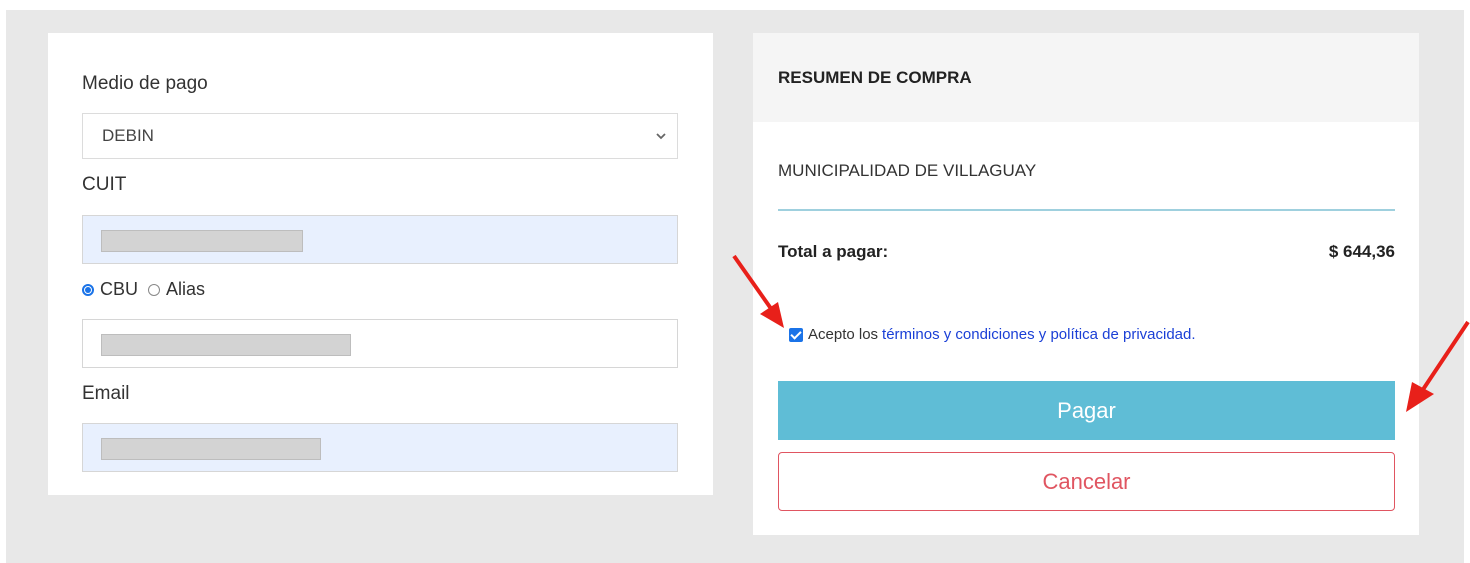 The image size is (1470, 563). What do you see at coordinates (833, 251) in the screenshot?
I see `total-label: Total a pagar:` at bounding box center [833, 251].